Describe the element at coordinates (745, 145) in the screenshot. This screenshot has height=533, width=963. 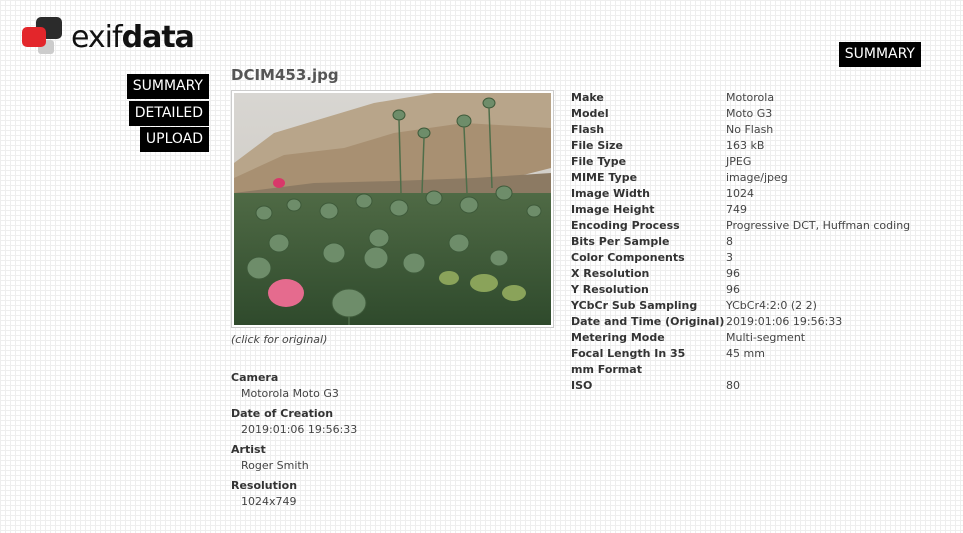
I see `exif-value: 163 kB` at that location.